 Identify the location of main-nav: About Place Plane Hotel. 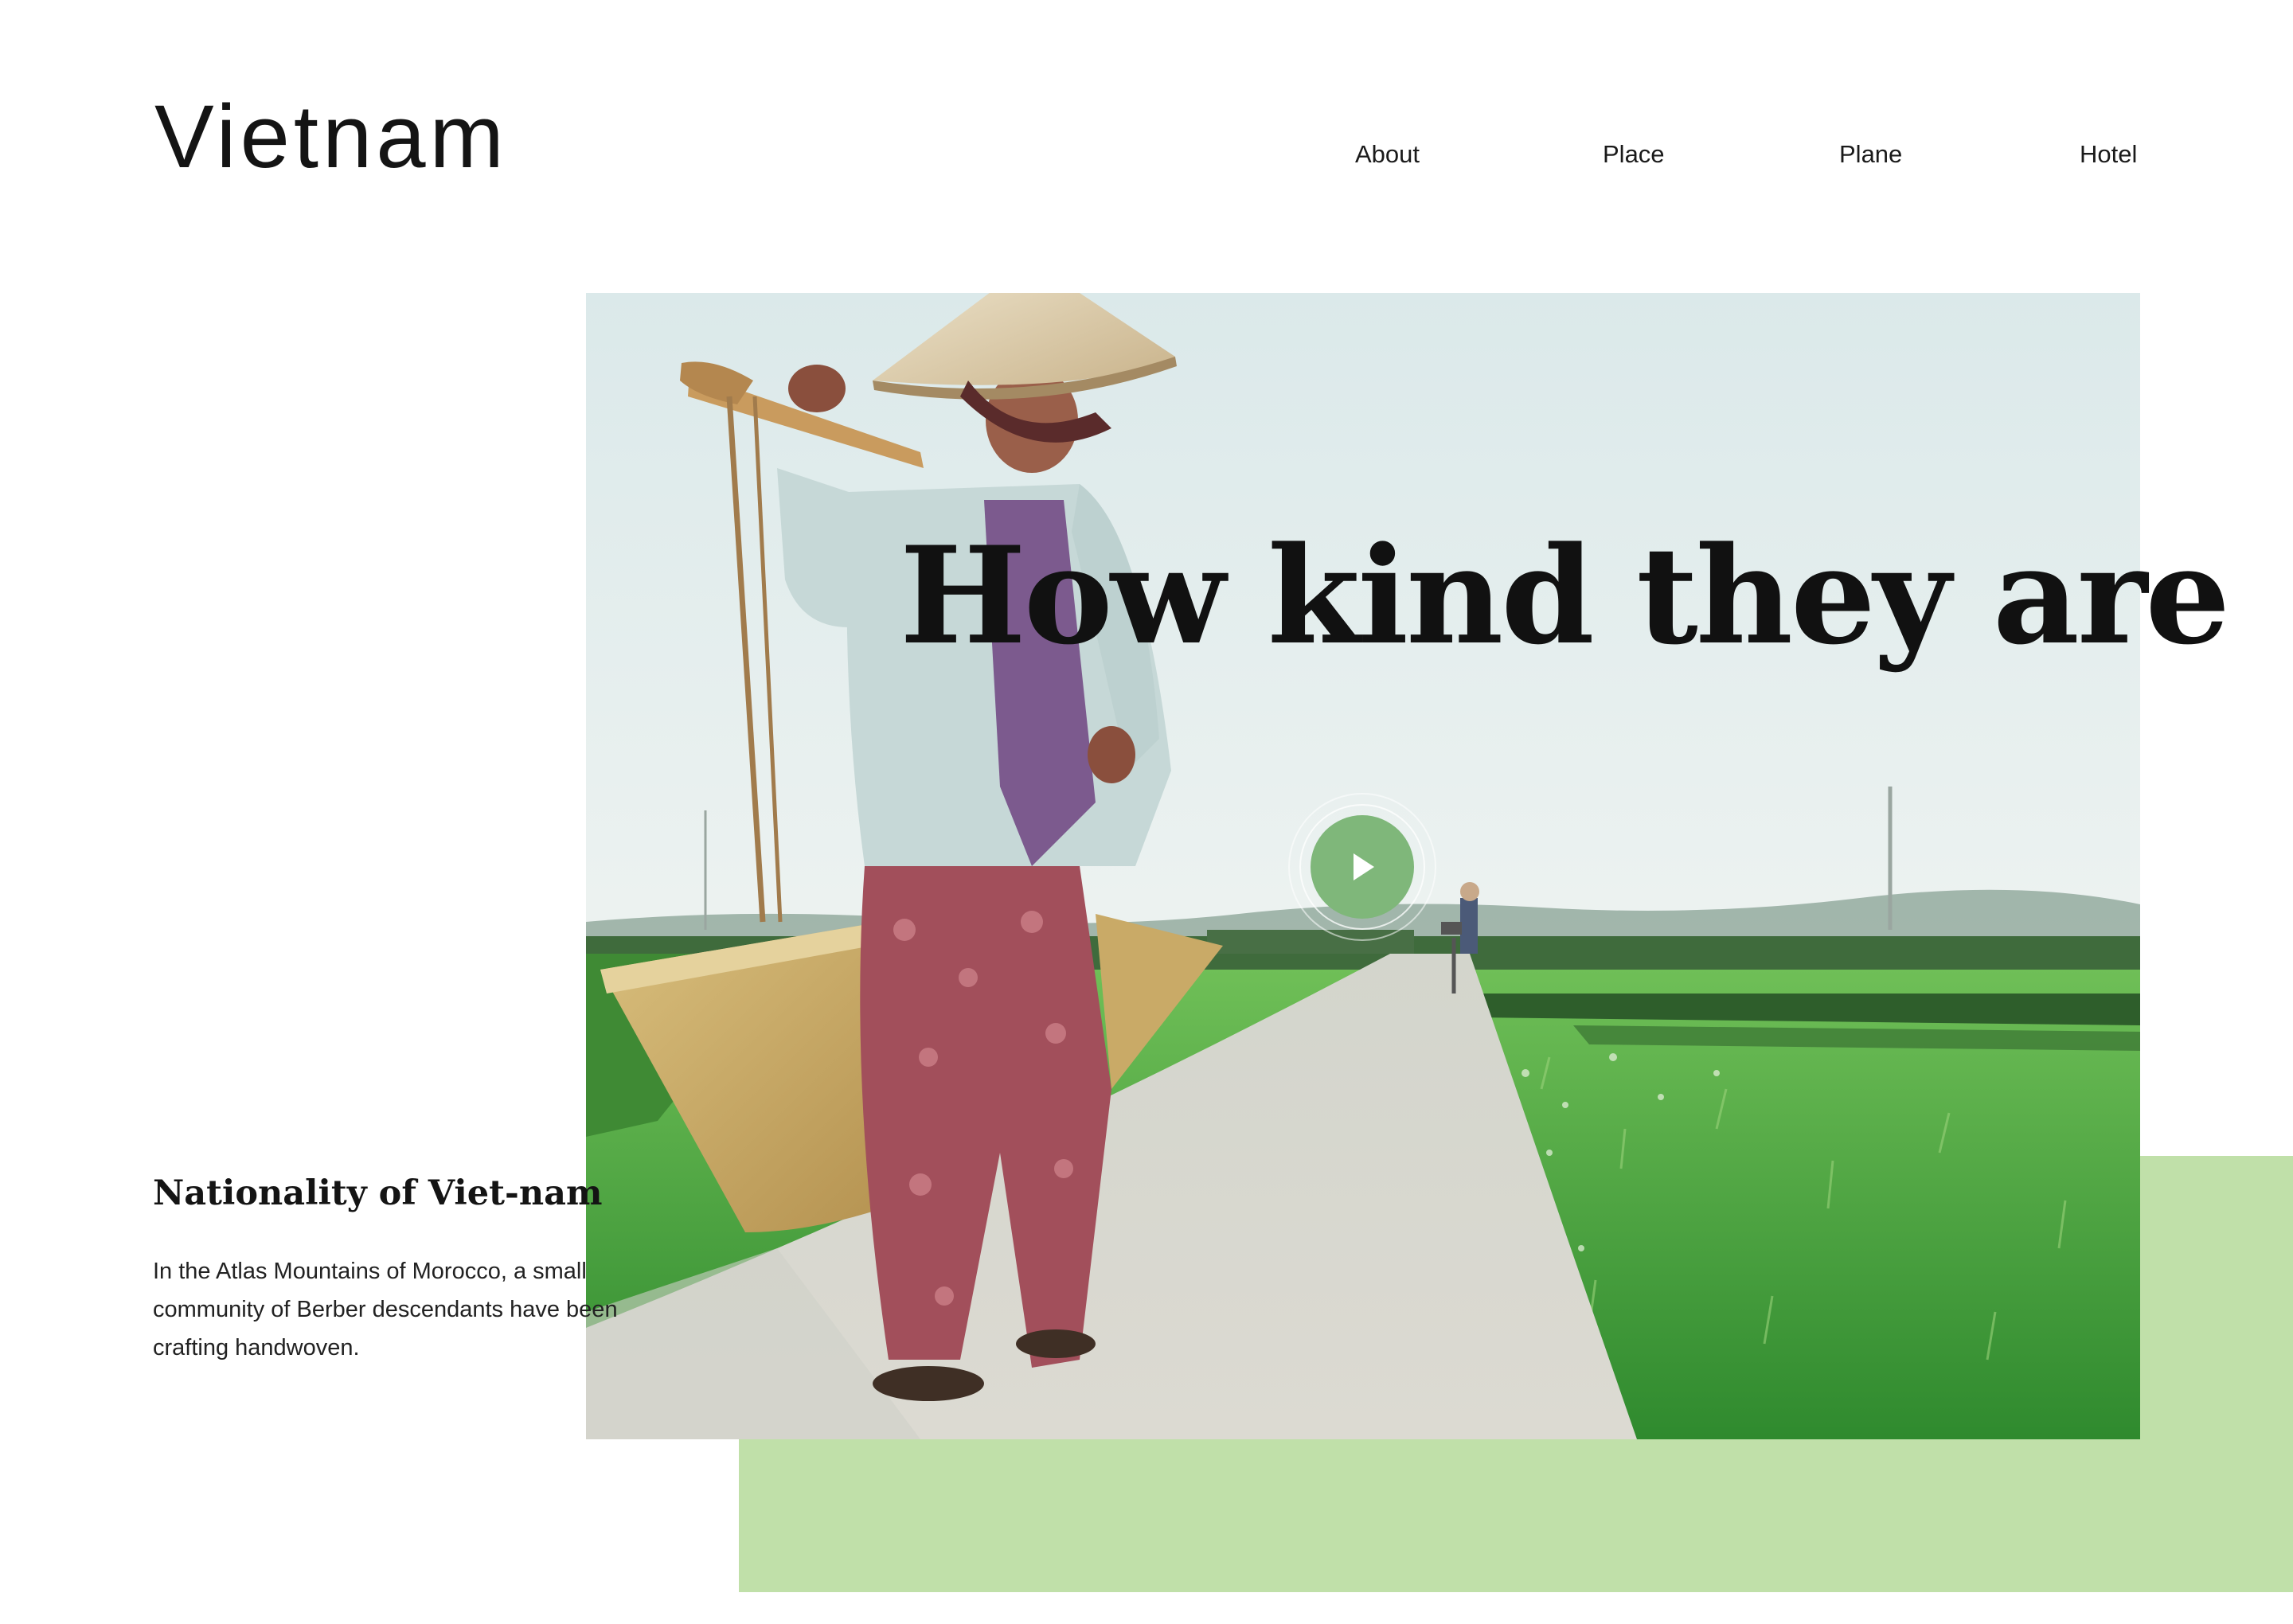
(1146, 156).